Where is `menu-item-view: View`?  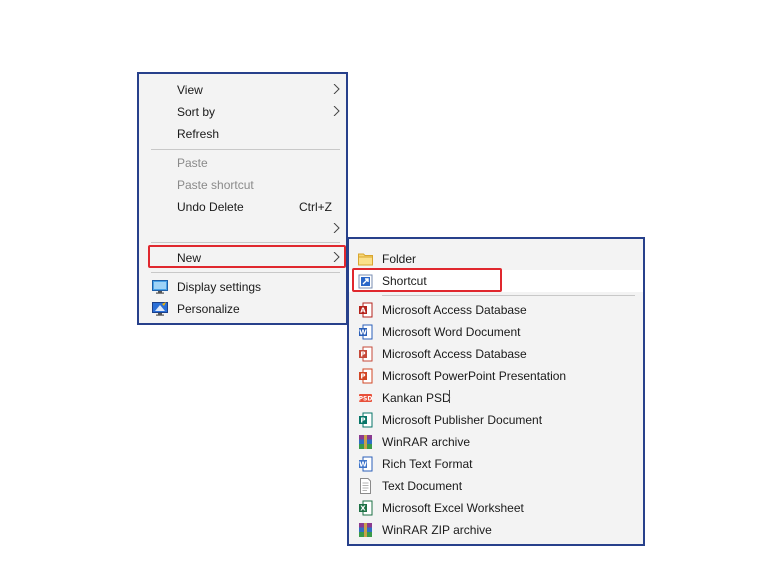 menu-item-view: View is located at coordinates (242, 90).